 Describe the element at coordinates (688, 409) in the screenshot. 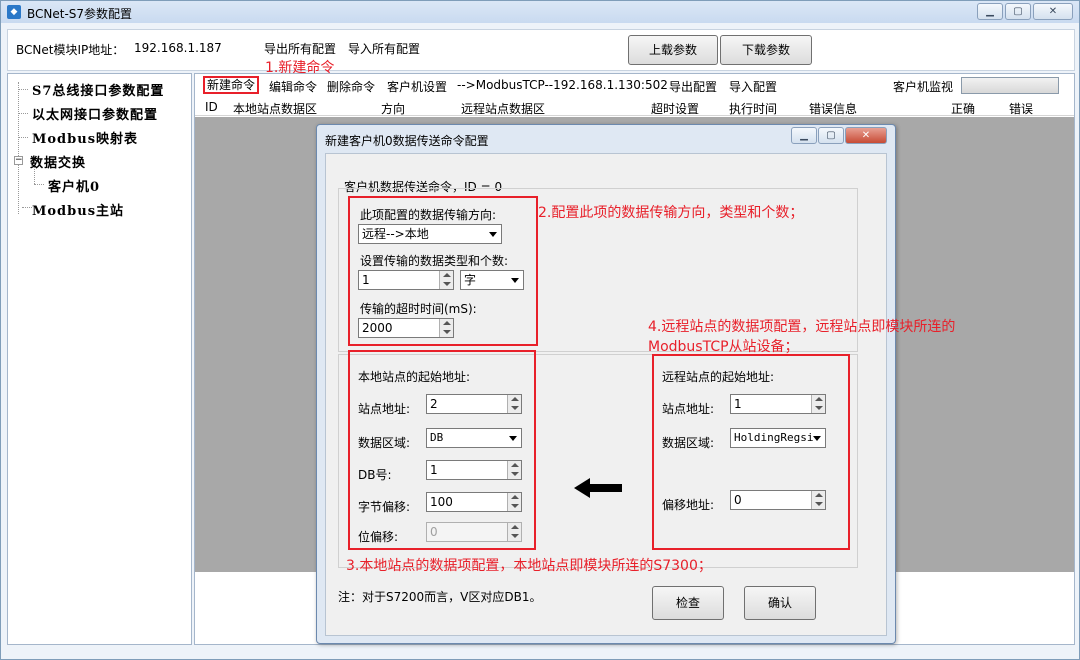

I see `remote-station-label: 站点地址:` at that location.